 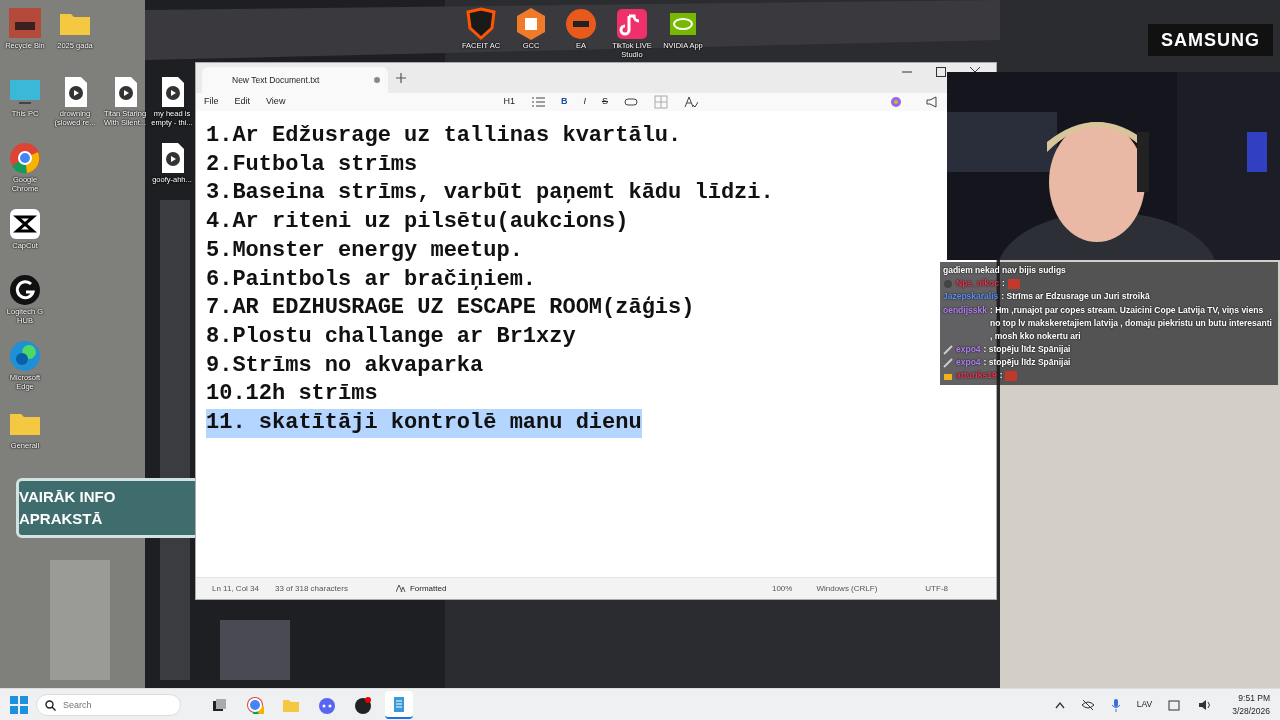 What do you see at coordinates (108, 704) in the screenshot?
I see `search-field: Search` at bounding box center [108, 704].